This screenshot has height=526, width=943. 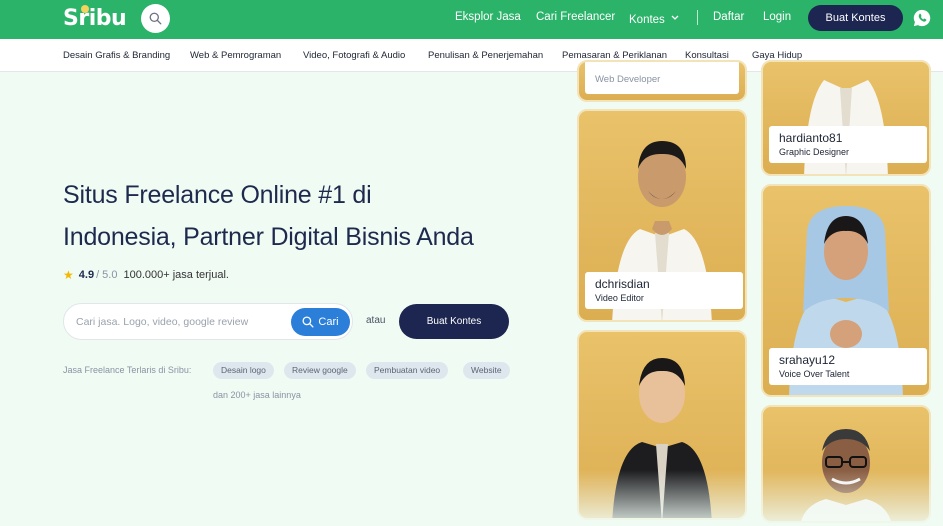 I want to click on or-text: atau, so click(x=376, y=320).